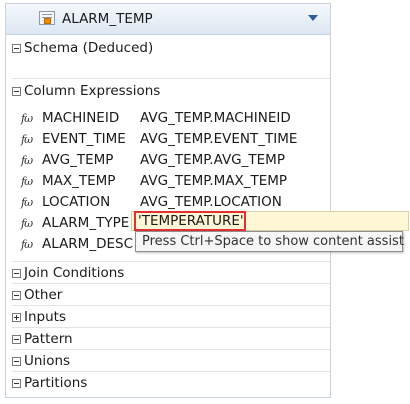 The width and height of the screenshot is (410, 404). I want to click on section-column-expressions: Column Expressions, so click(86, 91).